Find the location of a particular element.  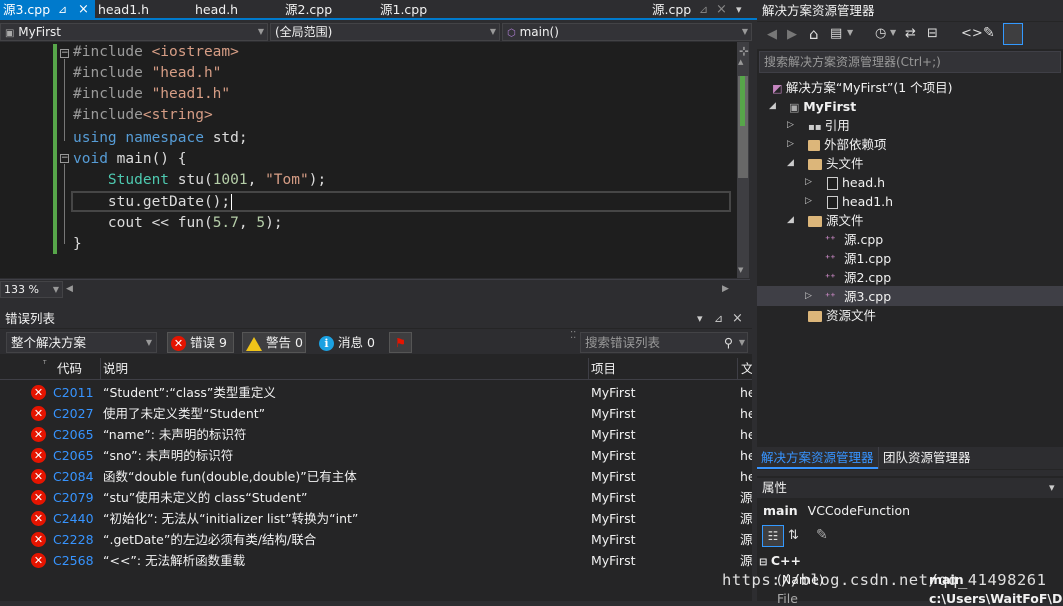

error-code-link: C2084 is located at coordinates (73, 476).